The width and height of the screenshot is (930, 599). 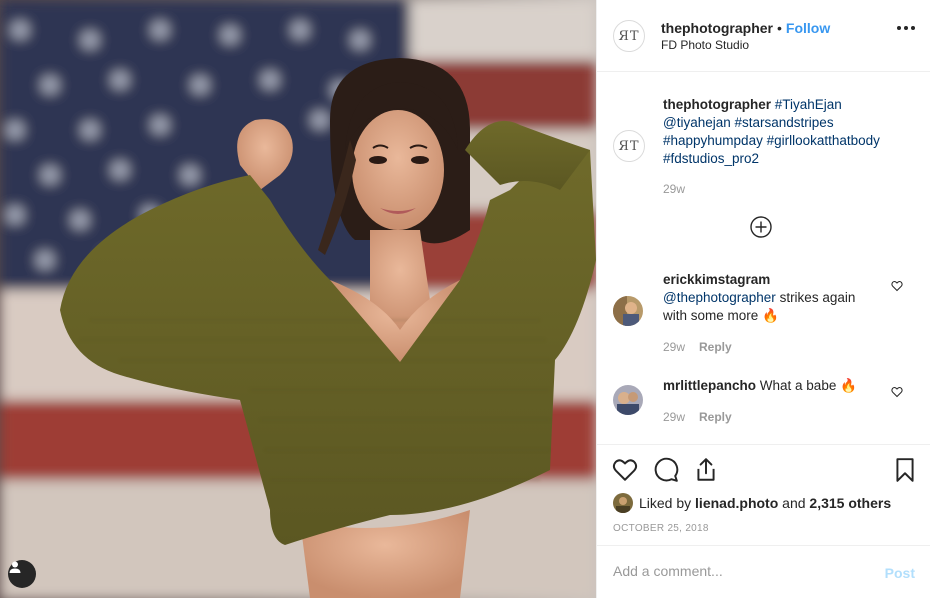 I want to click on likes-prefix: Liked by, so click(x=665, y=503).